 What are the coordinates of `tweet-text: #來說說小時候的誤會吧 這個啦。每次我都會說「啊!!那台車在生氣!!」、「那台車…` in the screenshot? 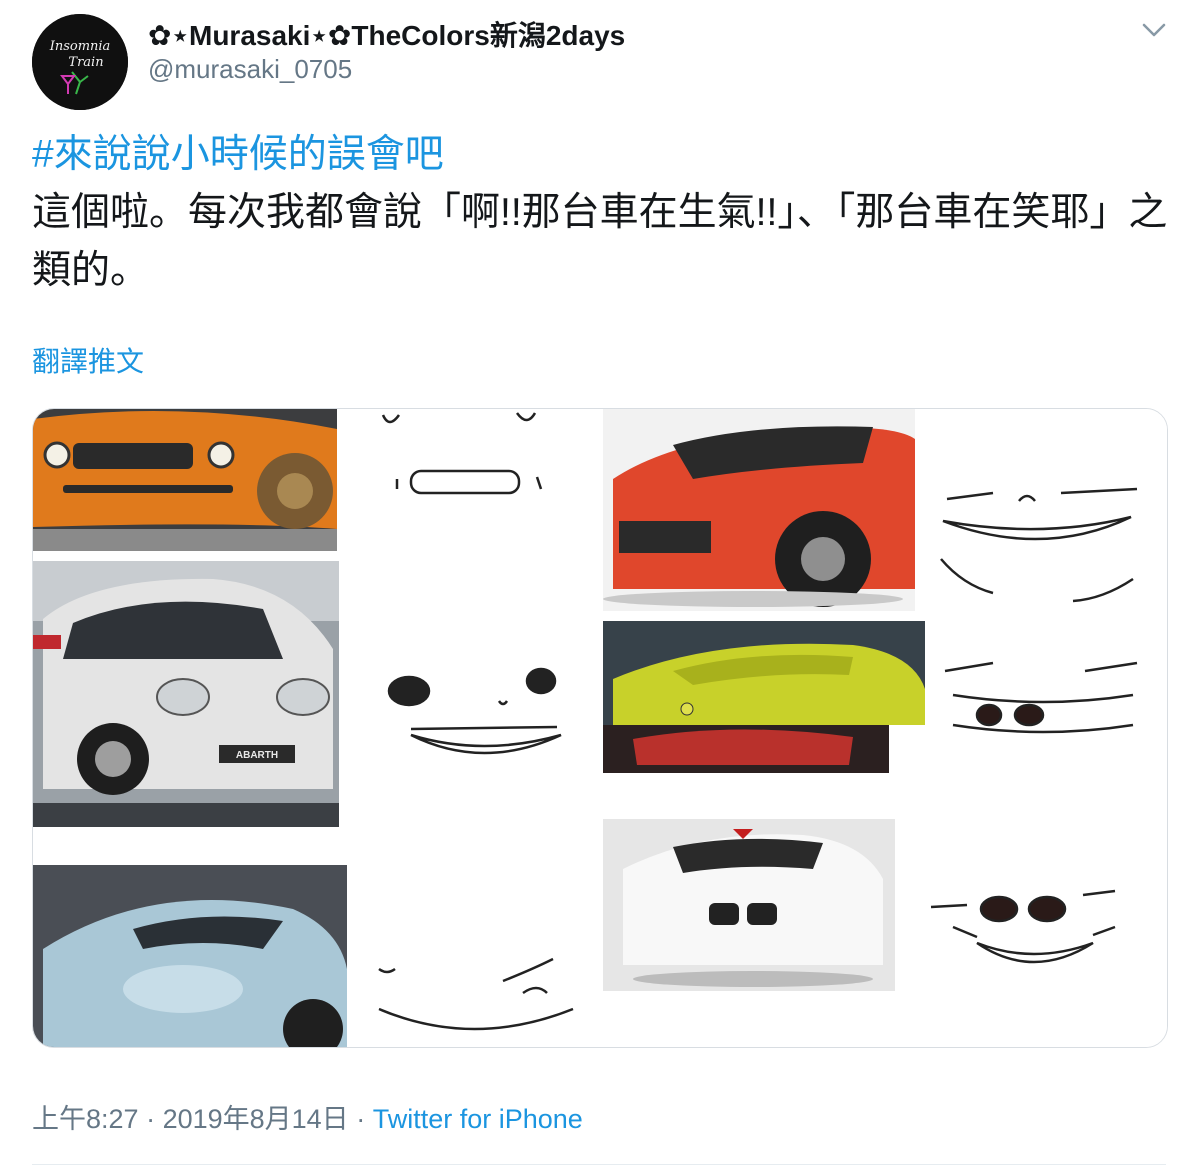 It's located at (602, 213).